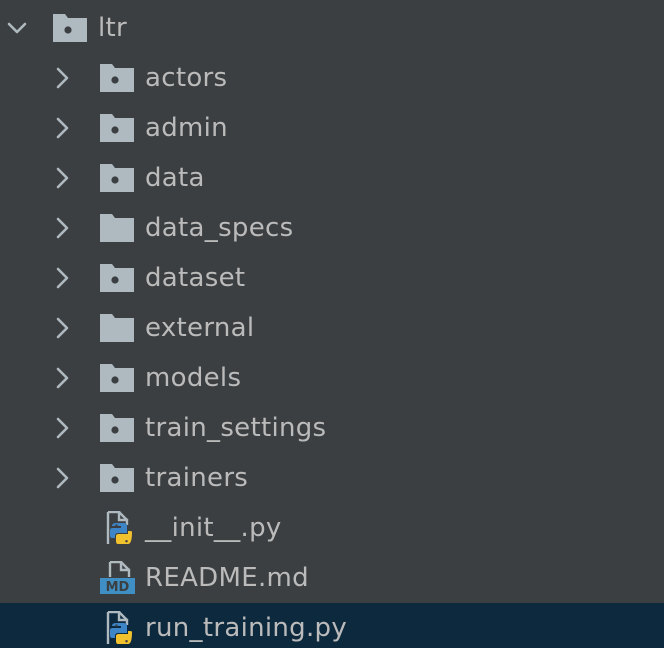 This screenshot has width=664, height=648. Describe the element at coordinates (200, 328) in the screenshot. I see `tree-row-label: external` at that location.